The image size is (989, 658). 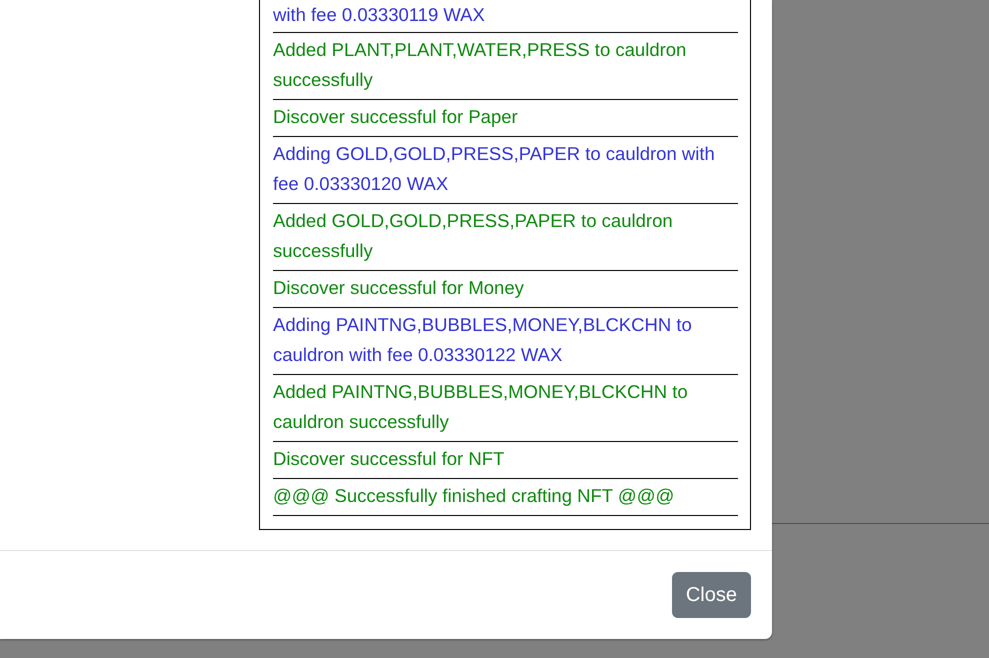 I want to click on log-entry: with fee 0.03330119 WAX, so click(x=505, y=16).